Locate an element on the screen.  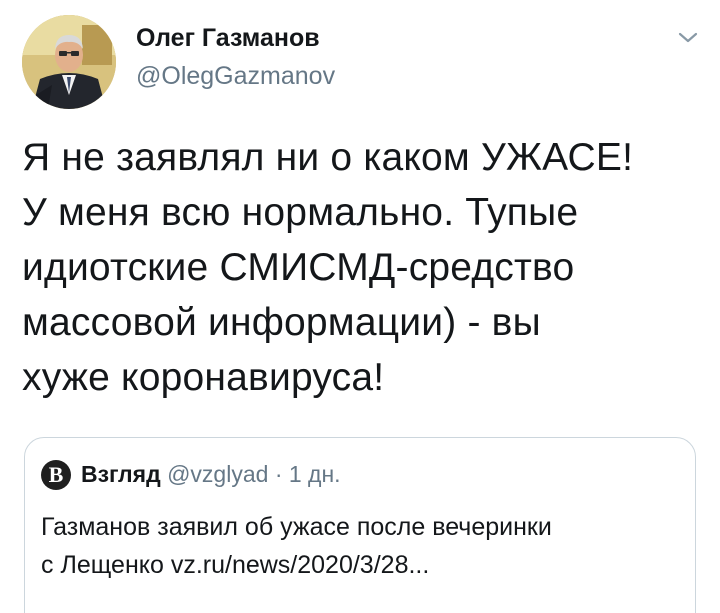
quoted-timestamp: 1 дн. is located at coordinates (315, 474).